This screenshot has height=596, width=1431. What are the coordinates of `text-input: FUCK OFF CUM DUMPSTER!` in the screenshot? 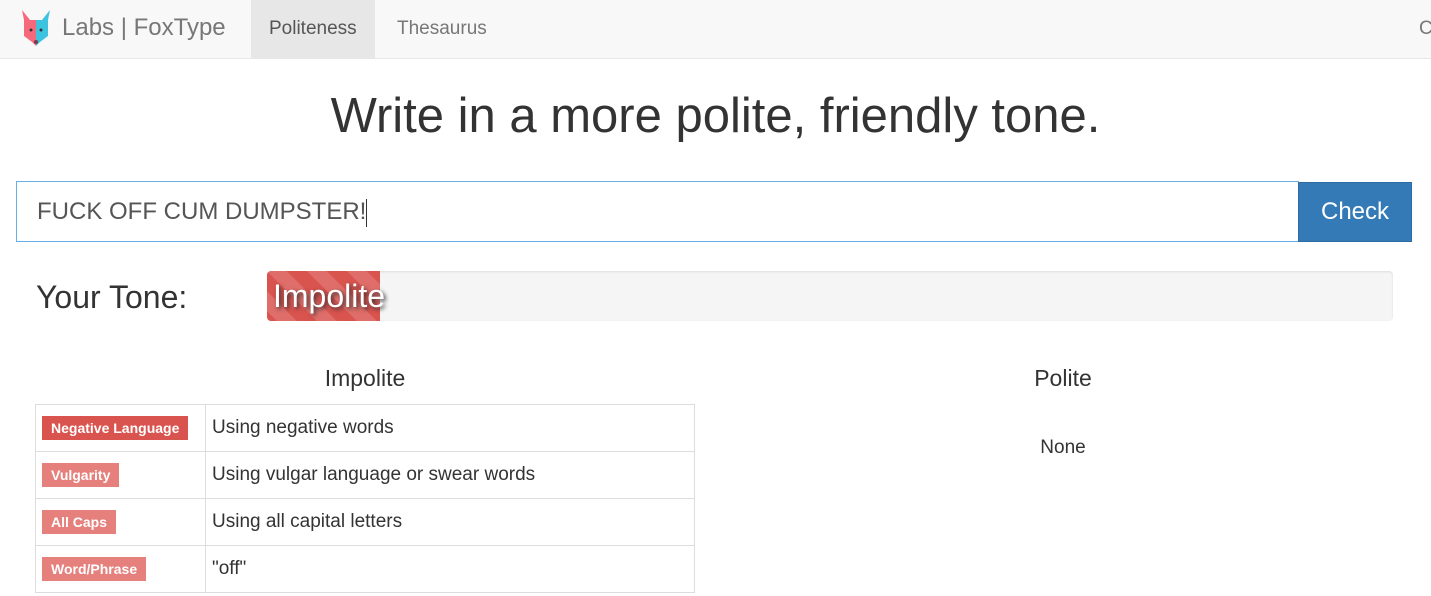 It's located at (657, 211).